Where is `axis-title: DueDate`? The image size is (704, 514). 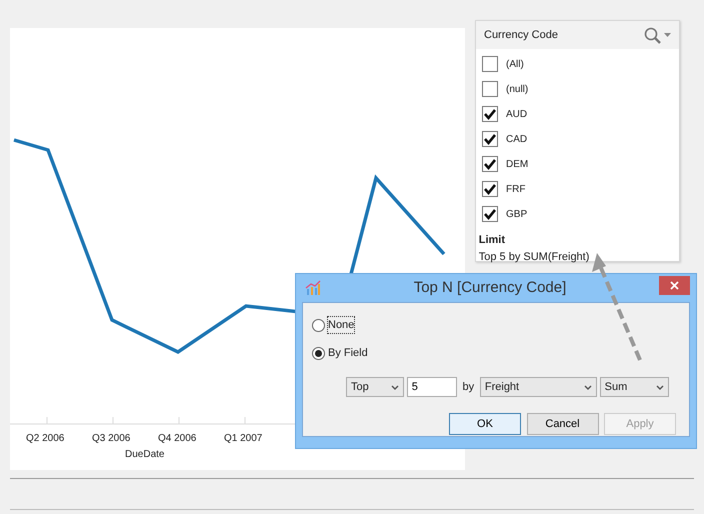 axis-title: DueDate is located at coordinates (144, 455).